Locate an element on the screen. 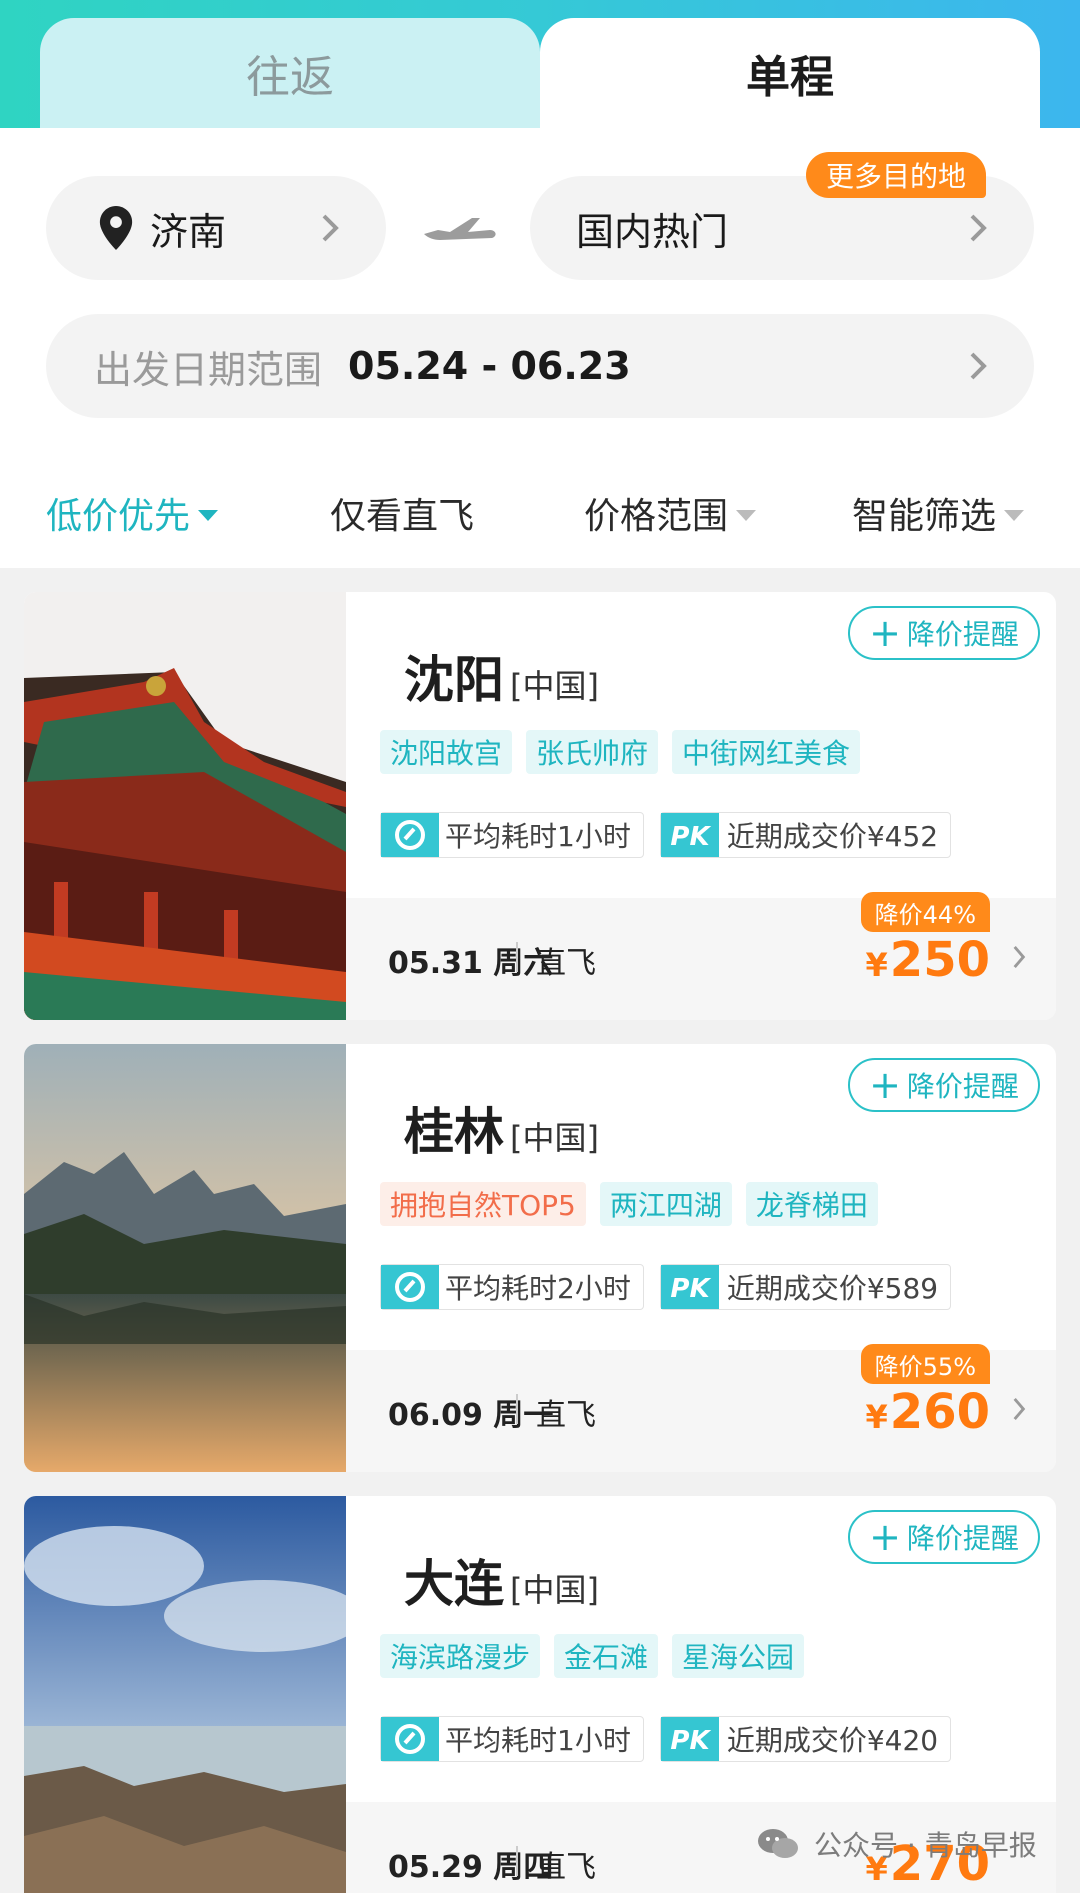  plane-icon is located at coordinates (460, 229).